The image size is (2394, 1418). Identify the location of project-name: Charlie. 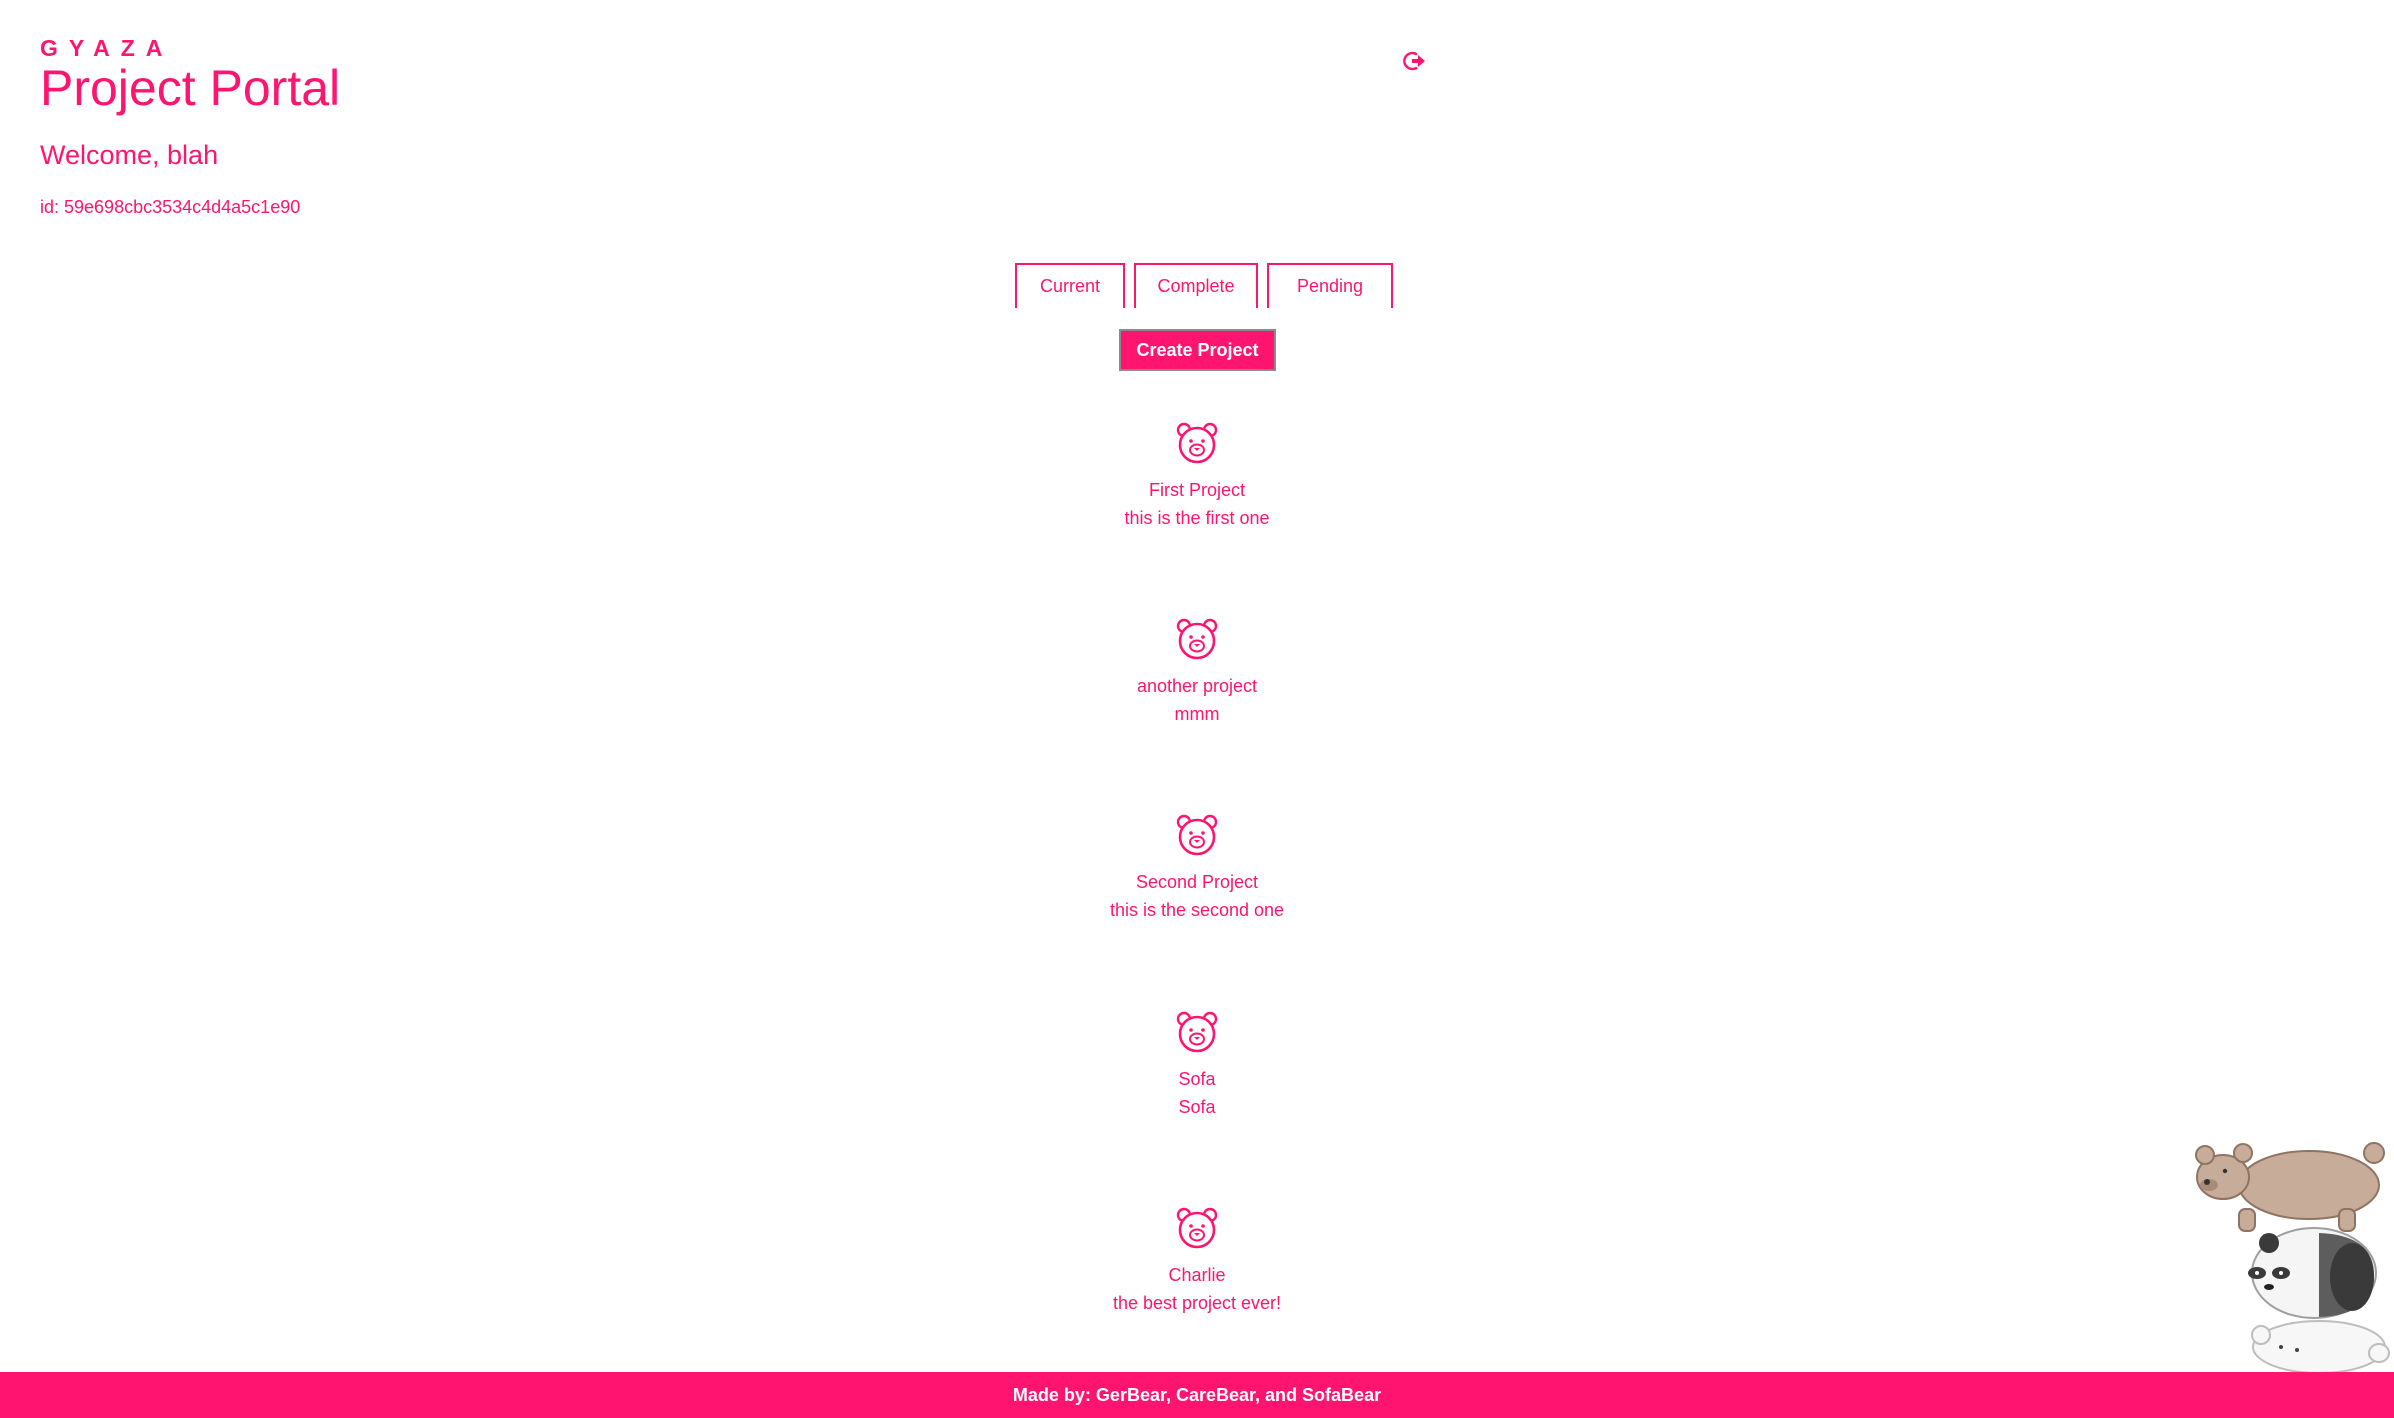
(1197, 1275).